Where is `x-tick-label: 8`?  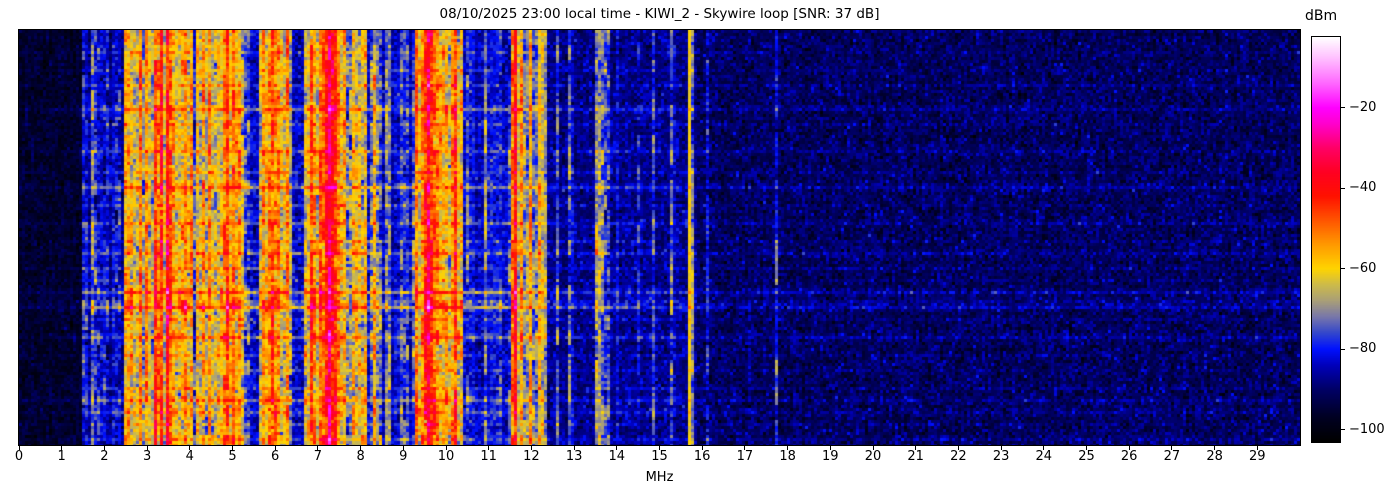
x-tick-label: 8 is located at coordinates (360, 456).